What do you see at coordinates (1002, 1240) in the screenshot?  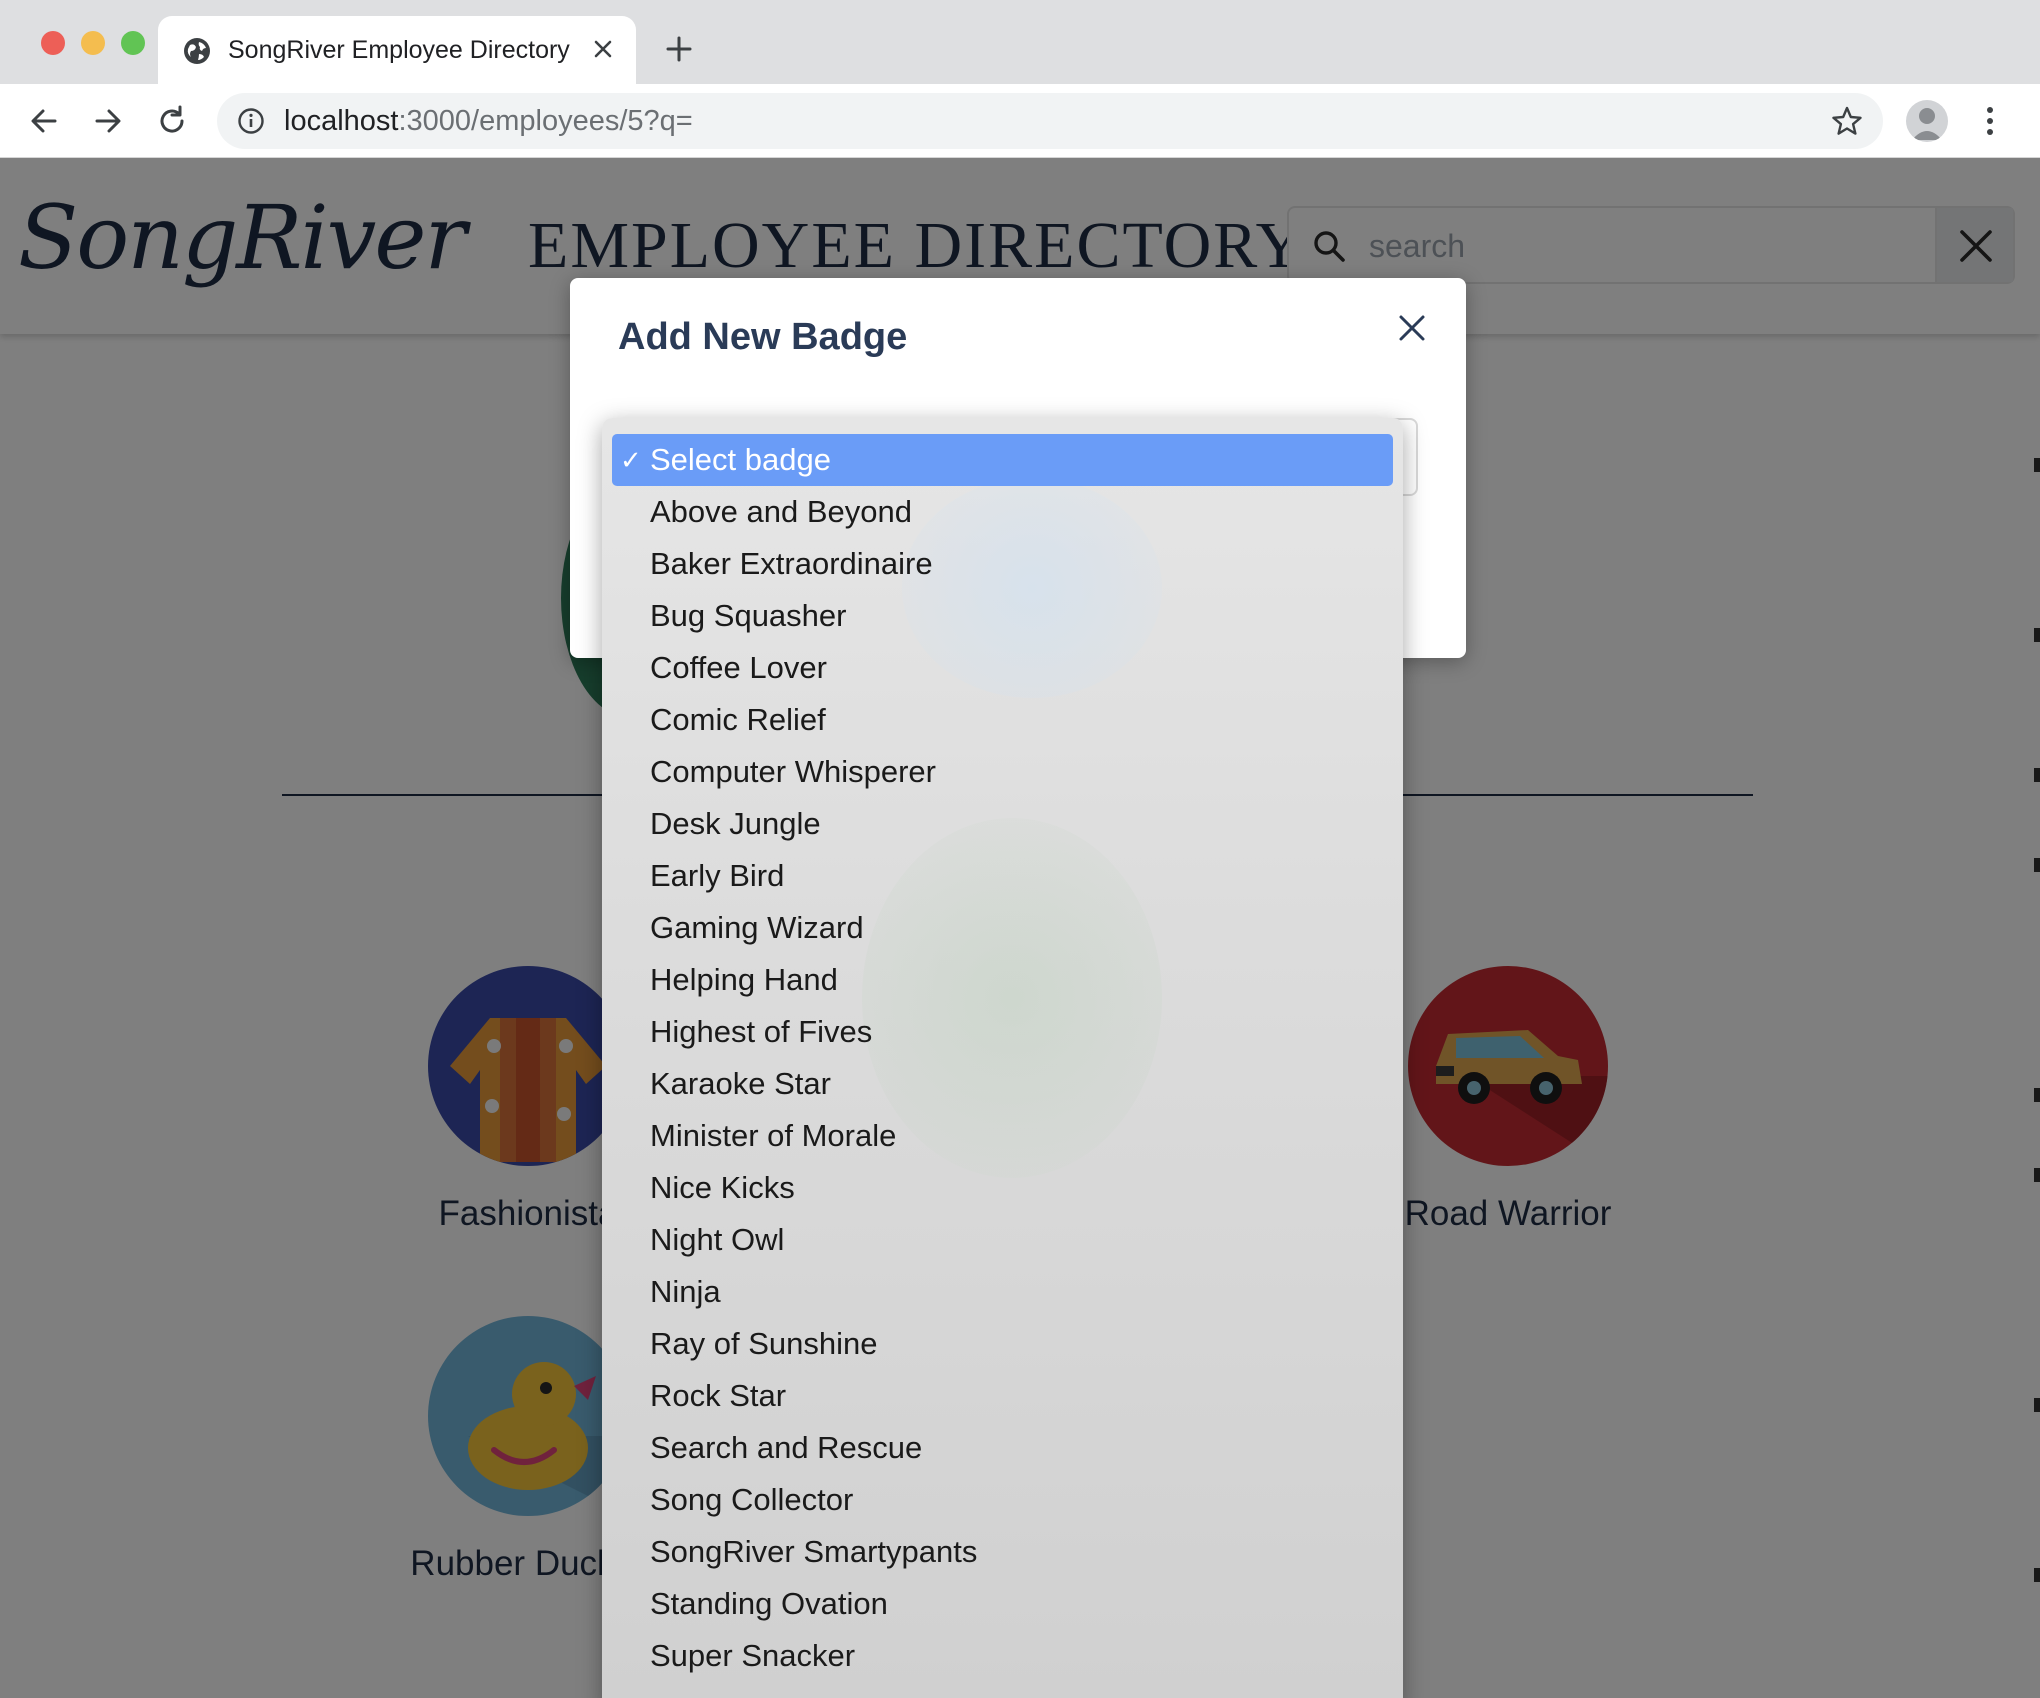 I see `dropdown-option: Night Owl` at bounding box center [1002, 1240].